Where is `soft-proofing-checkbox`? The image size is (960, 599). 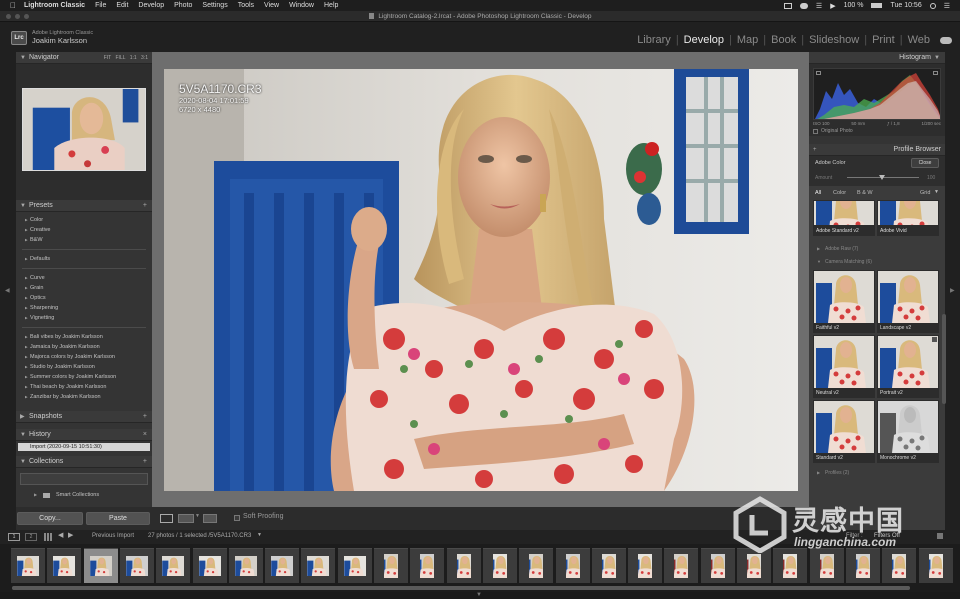 soft-proofing-checkbox is located at coordinates (237, 518).